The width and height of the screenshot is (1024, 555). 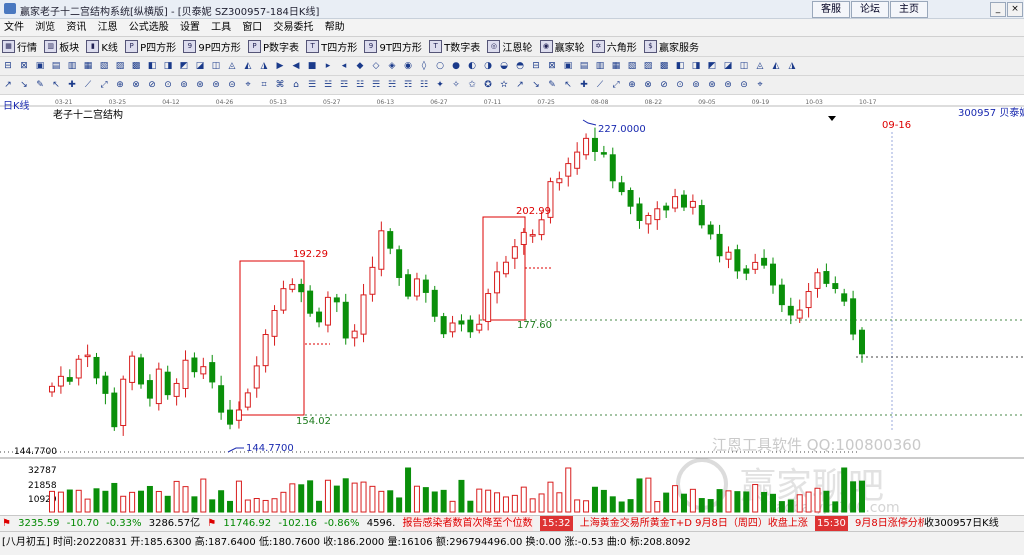 What do you see at coordinates (24, 66) in the screenshot?
I see `draw-tool-2-icon: ⊠` at bounding box center [24, 66].